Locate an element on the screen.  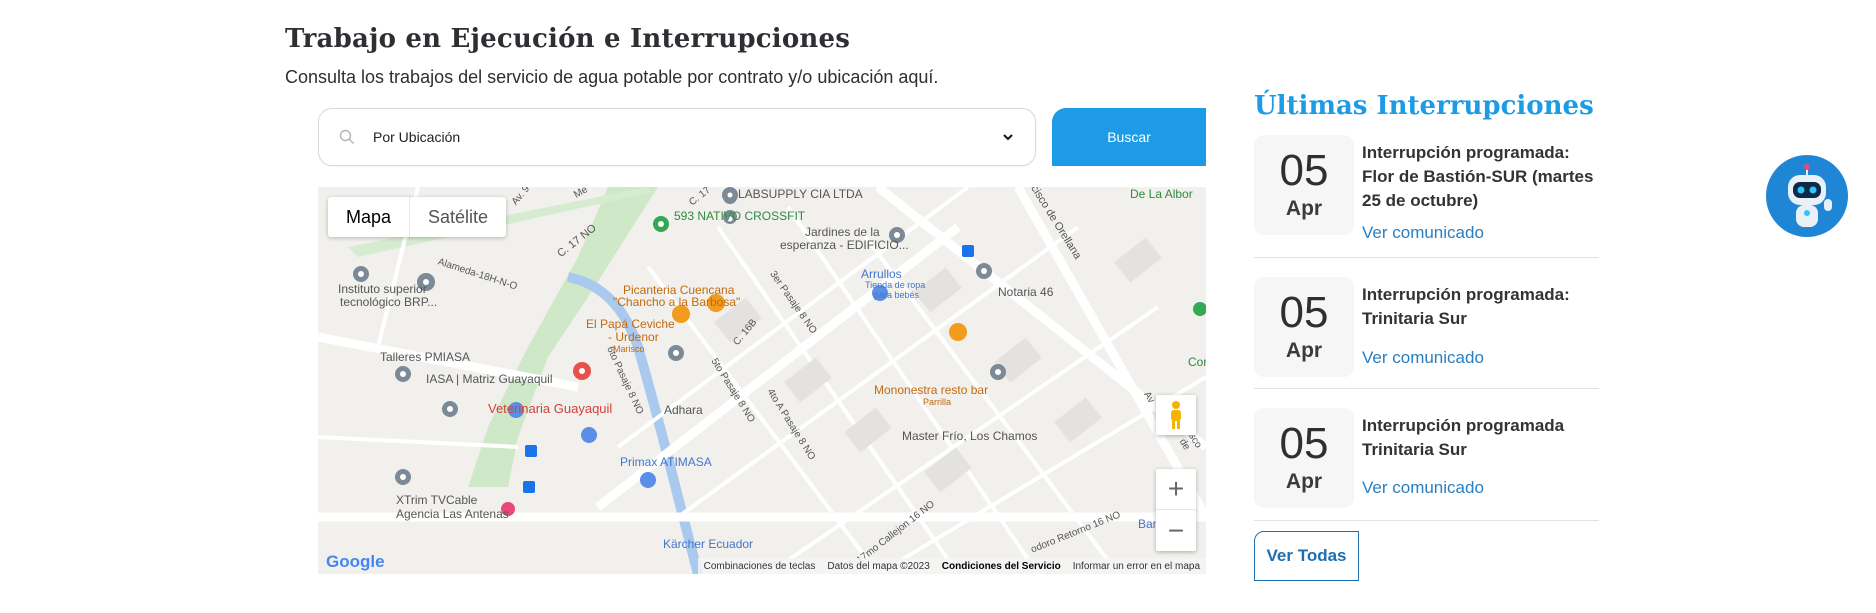
map-label: Tienda de ropa is located at coordinates (895, 285).